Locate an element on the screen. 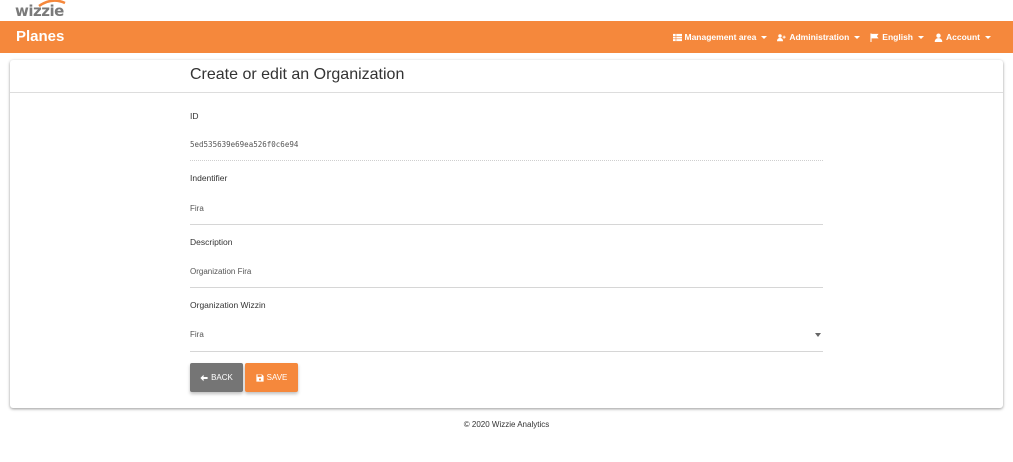  menu-account: Account is located at coordinates (962, 37).